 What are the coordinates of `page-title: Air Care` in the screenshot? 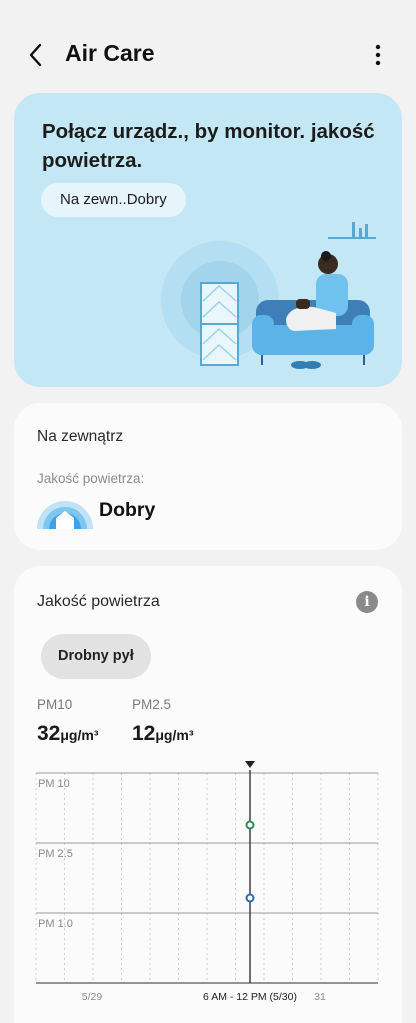 It's located at (110, 53).